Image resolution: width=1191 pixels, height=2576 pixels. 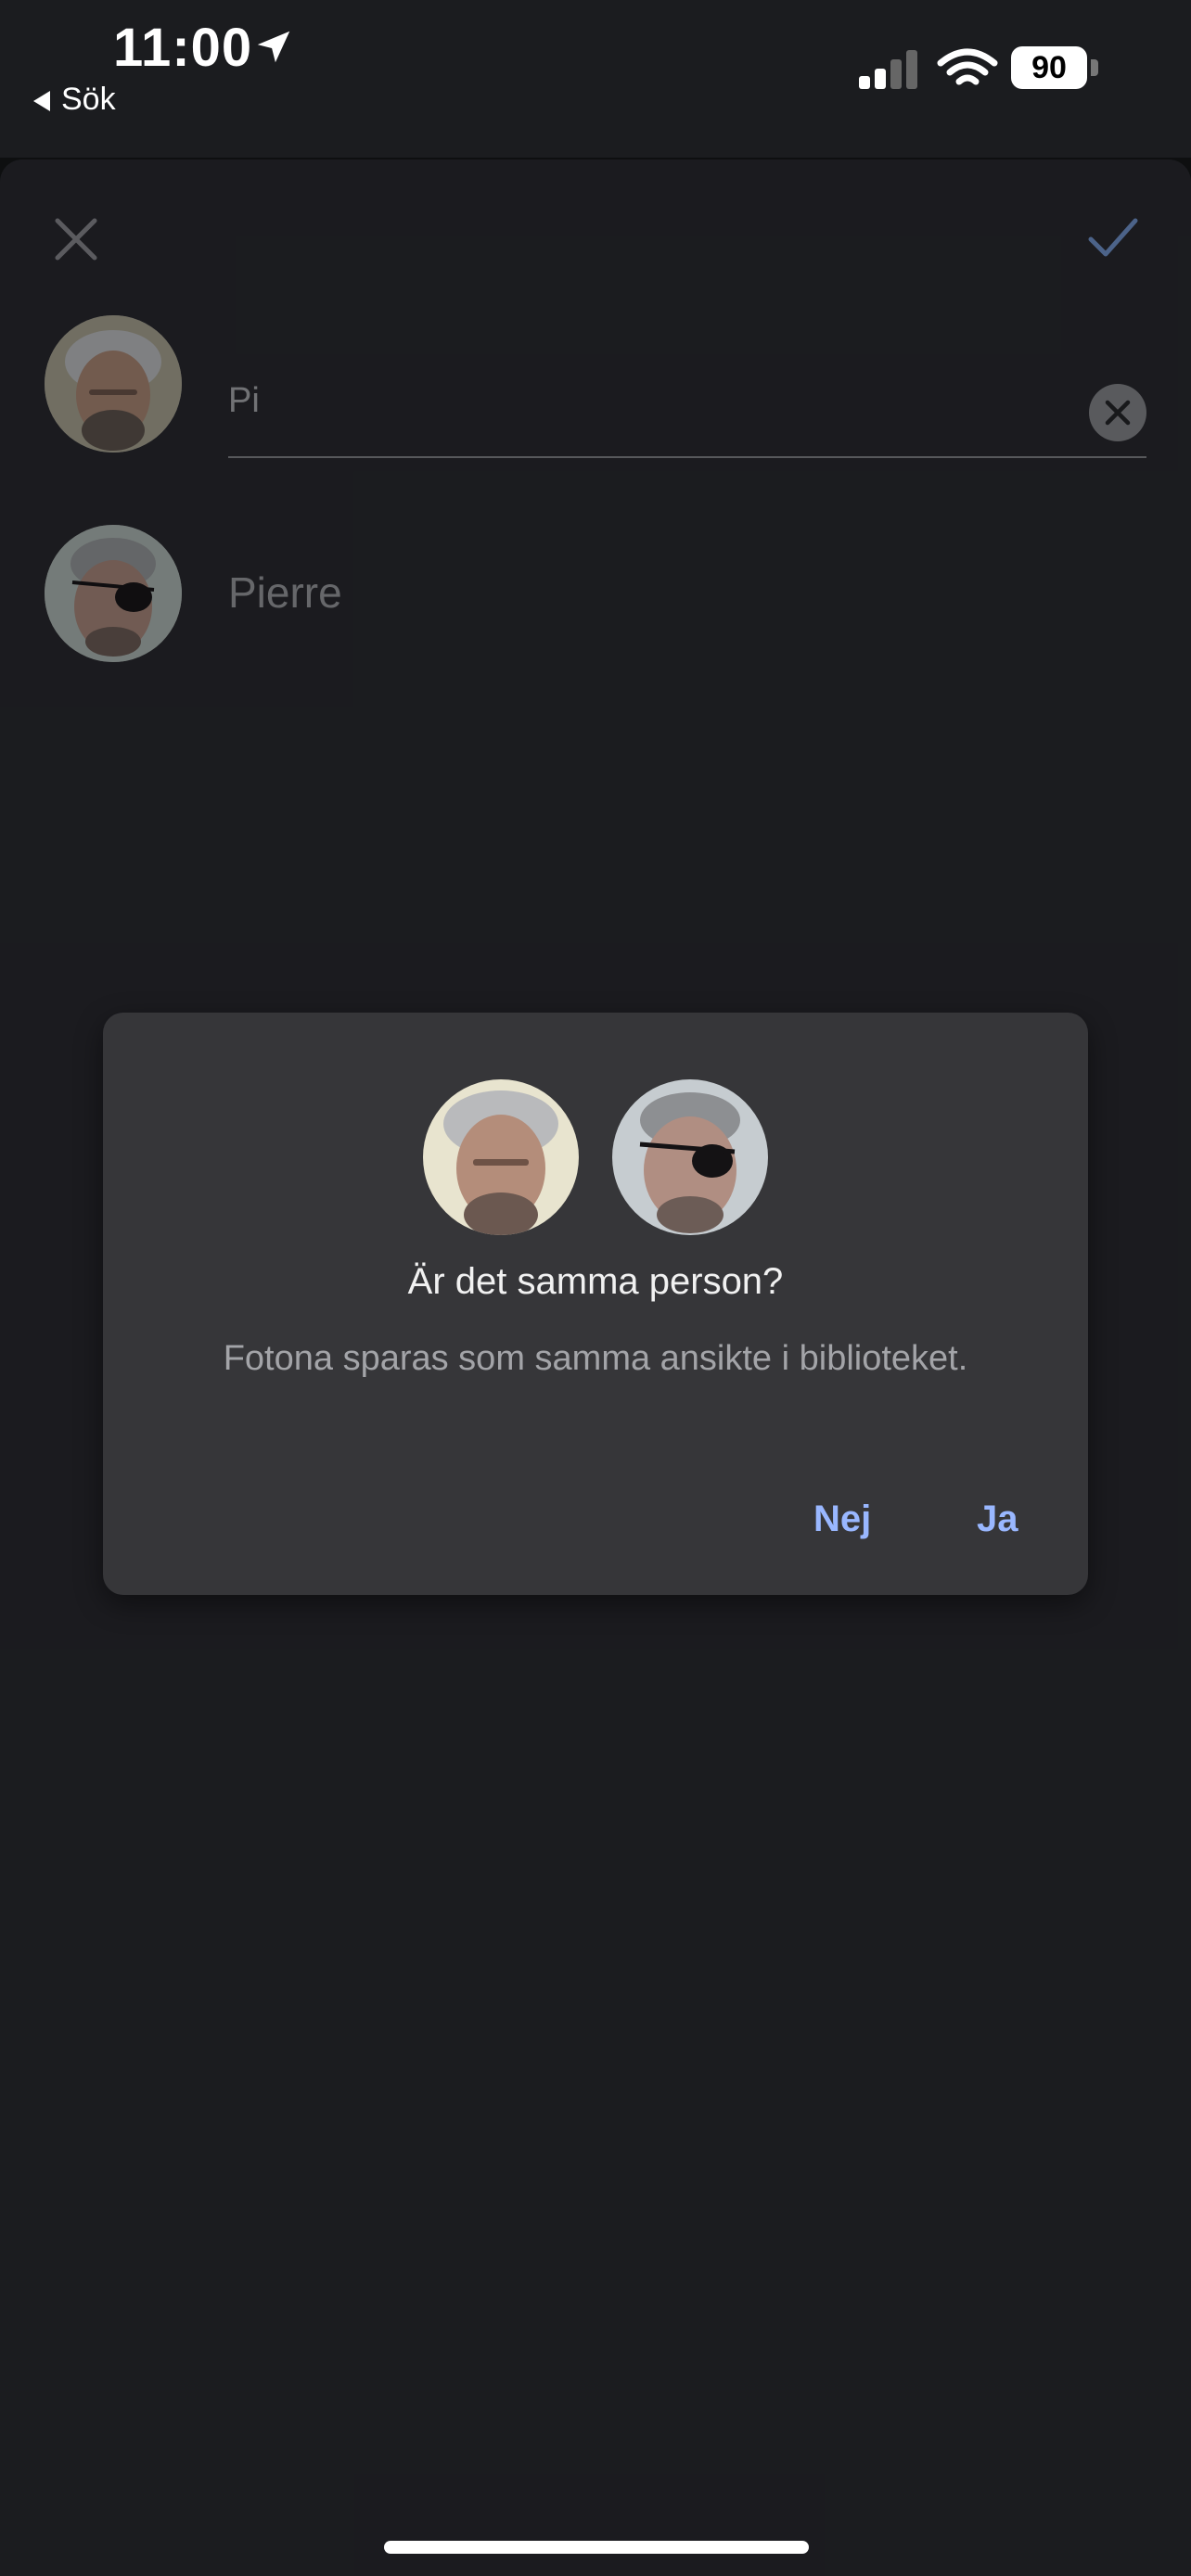 I want to click on home-indicator, so click(x=597, y=2547).